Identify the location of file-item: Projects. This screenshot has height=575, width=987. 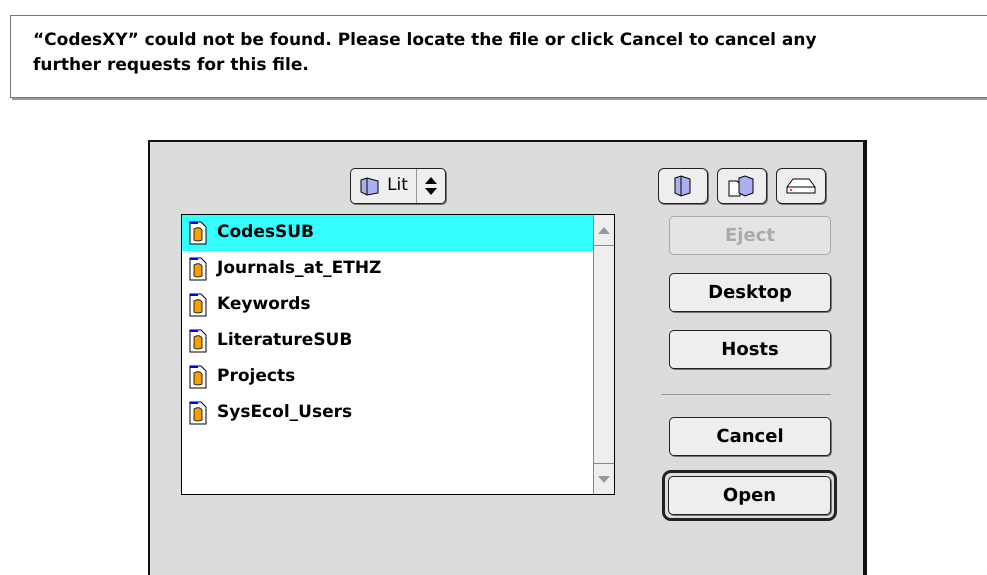
(387, 377).